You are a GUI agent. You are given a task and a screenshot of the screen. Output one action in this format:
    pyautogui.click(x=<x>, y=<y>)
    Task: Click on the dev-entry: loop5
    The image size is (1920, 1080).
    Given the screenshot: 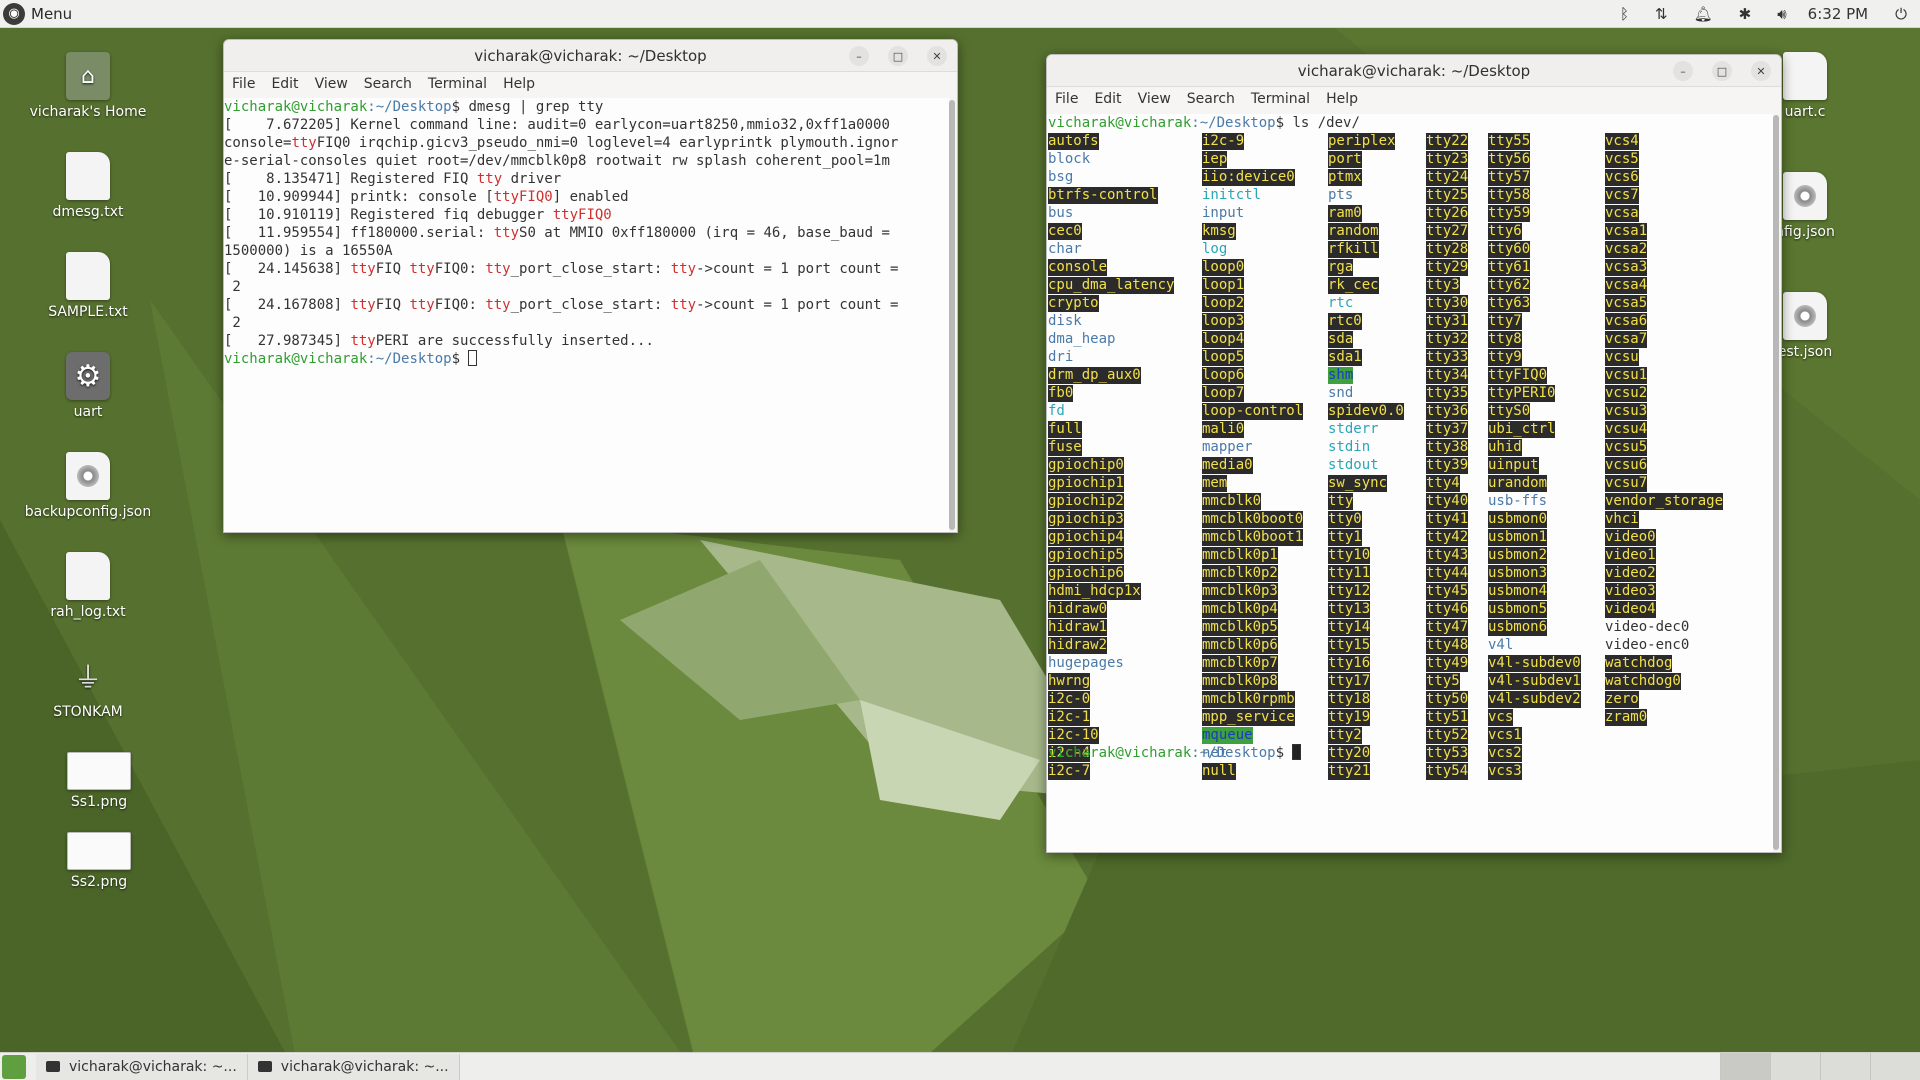 What is the action you would take?
    pyautogui.click(x=1223, y=357)
    